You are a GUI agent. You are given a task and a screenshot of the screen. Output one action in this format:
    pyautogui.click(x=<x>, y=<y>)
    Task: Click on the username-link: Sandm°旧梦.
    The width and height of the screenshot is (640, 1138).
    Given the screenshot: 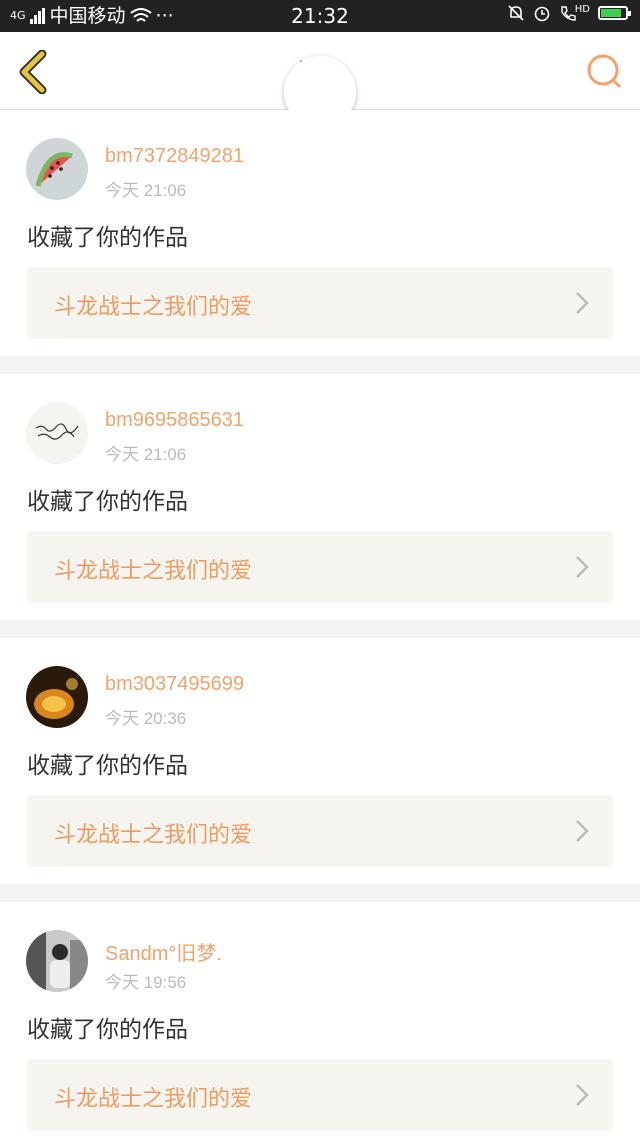 What is the action you would take?
    pyautogui.click(x=163, y=951)
    